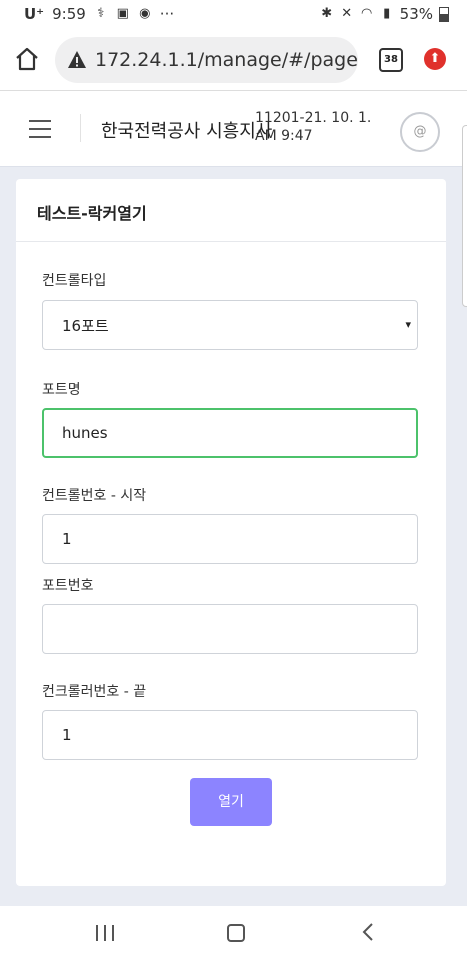  I want to click on gallery-icon: ▣, so click(122, 13).